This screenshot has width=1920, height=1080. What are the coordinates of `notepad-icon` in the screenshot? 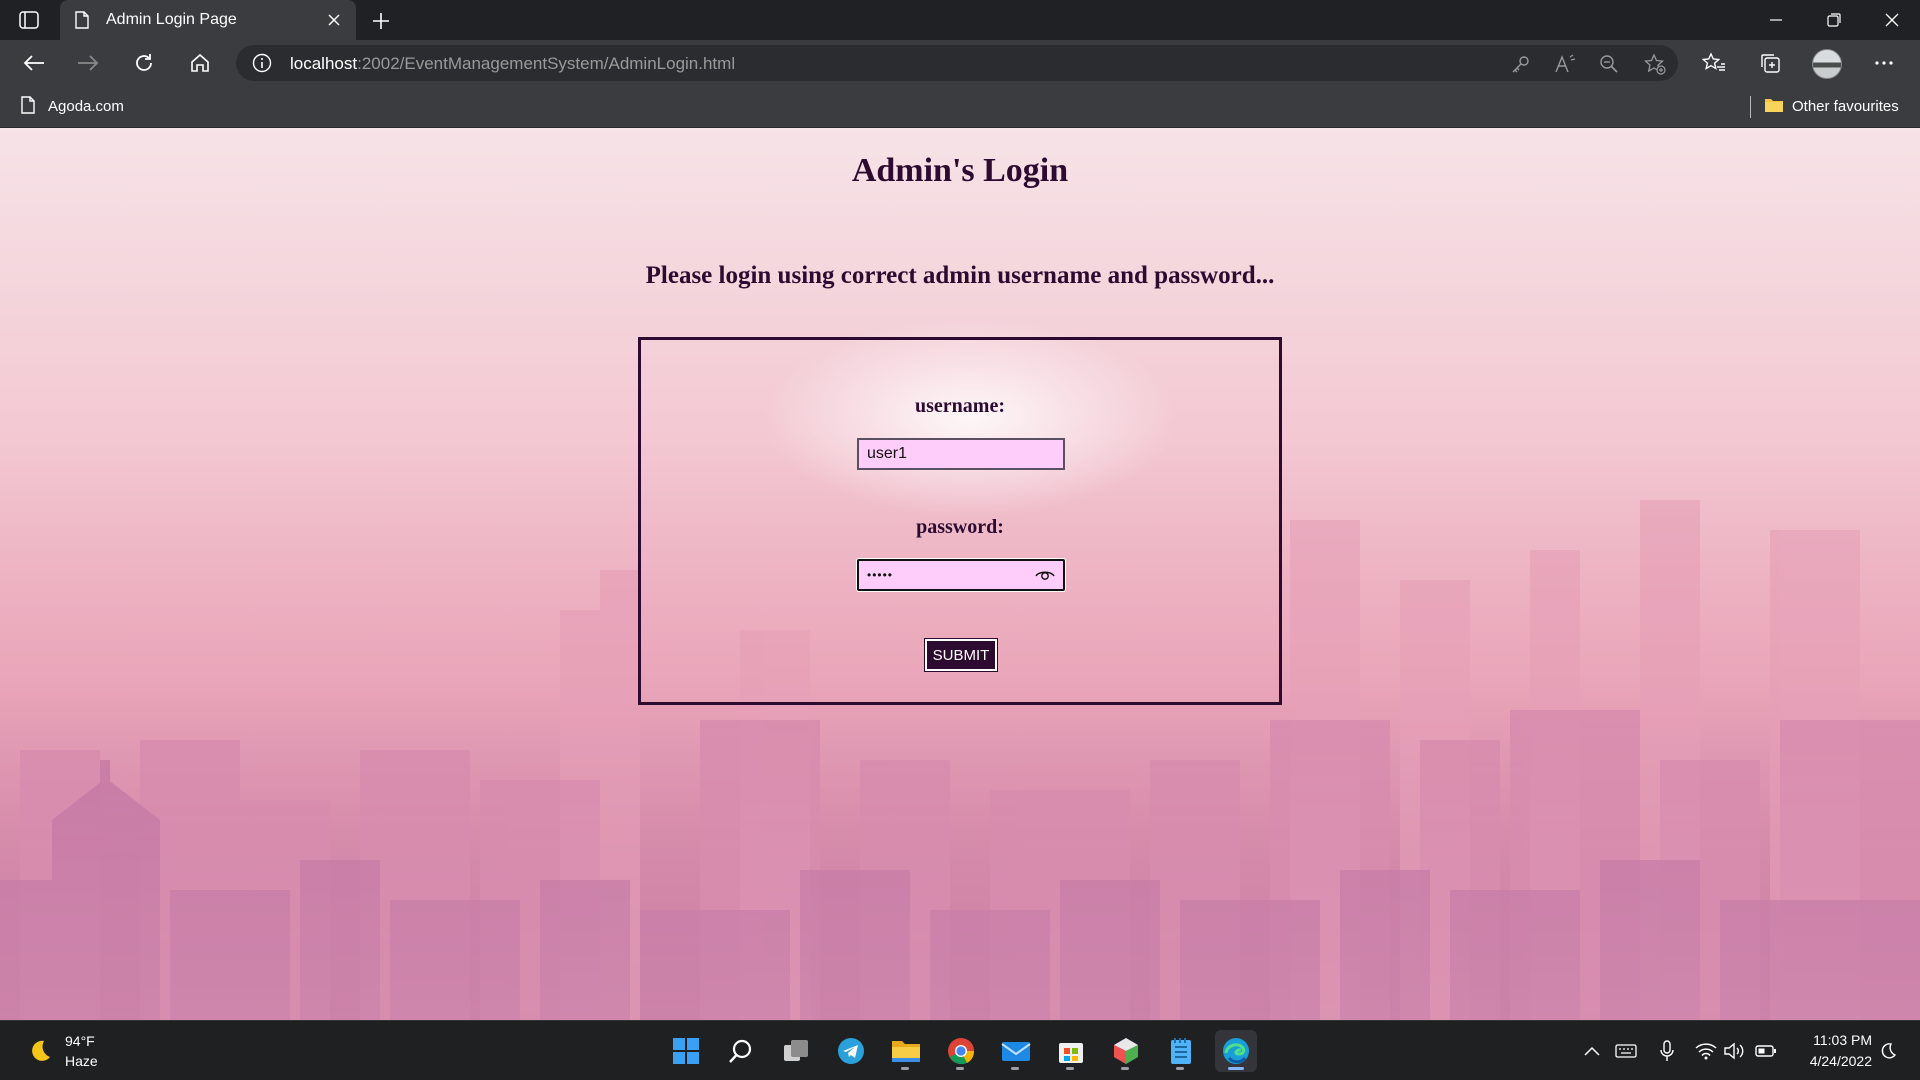 It's located at (1181, 1051).